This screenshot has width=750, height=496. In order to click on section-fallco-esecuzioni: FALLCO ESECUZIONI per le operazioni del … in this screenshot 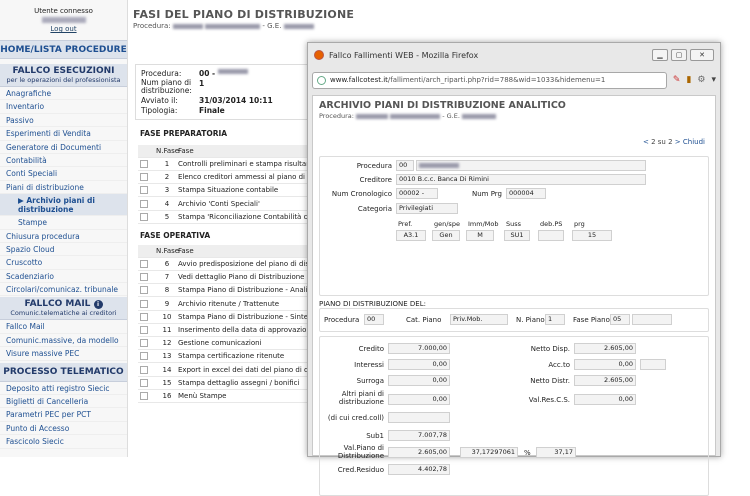, I will do `click(63, 75)`.